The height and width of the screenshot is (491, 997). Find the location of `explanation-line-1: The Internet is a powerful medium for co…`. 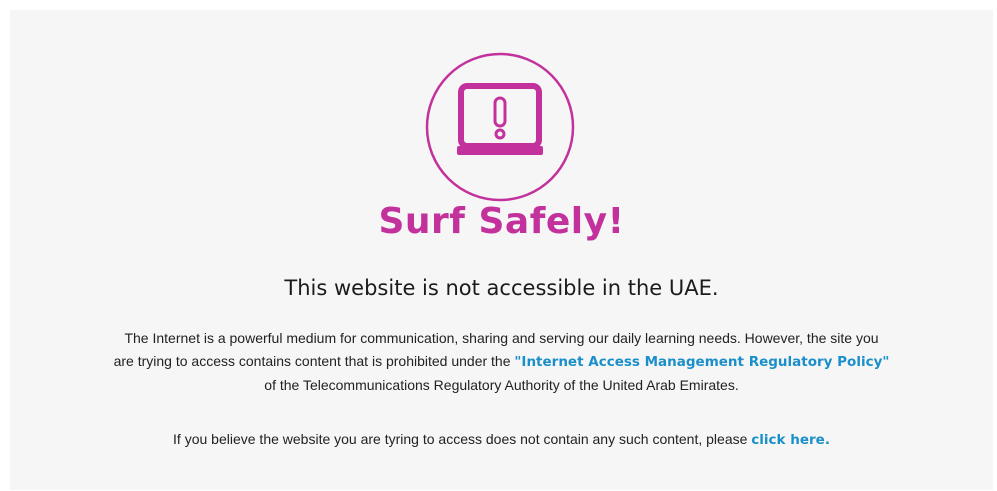

explanation-line-1: The Internet is a powerful medium for co… is located at coordinates (501, 338).